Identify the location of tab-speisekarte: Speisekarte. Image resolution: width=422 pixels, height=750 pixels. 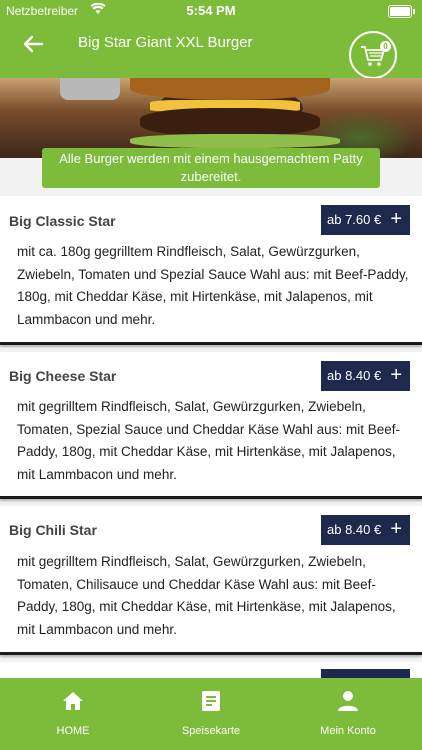
(211, 714).